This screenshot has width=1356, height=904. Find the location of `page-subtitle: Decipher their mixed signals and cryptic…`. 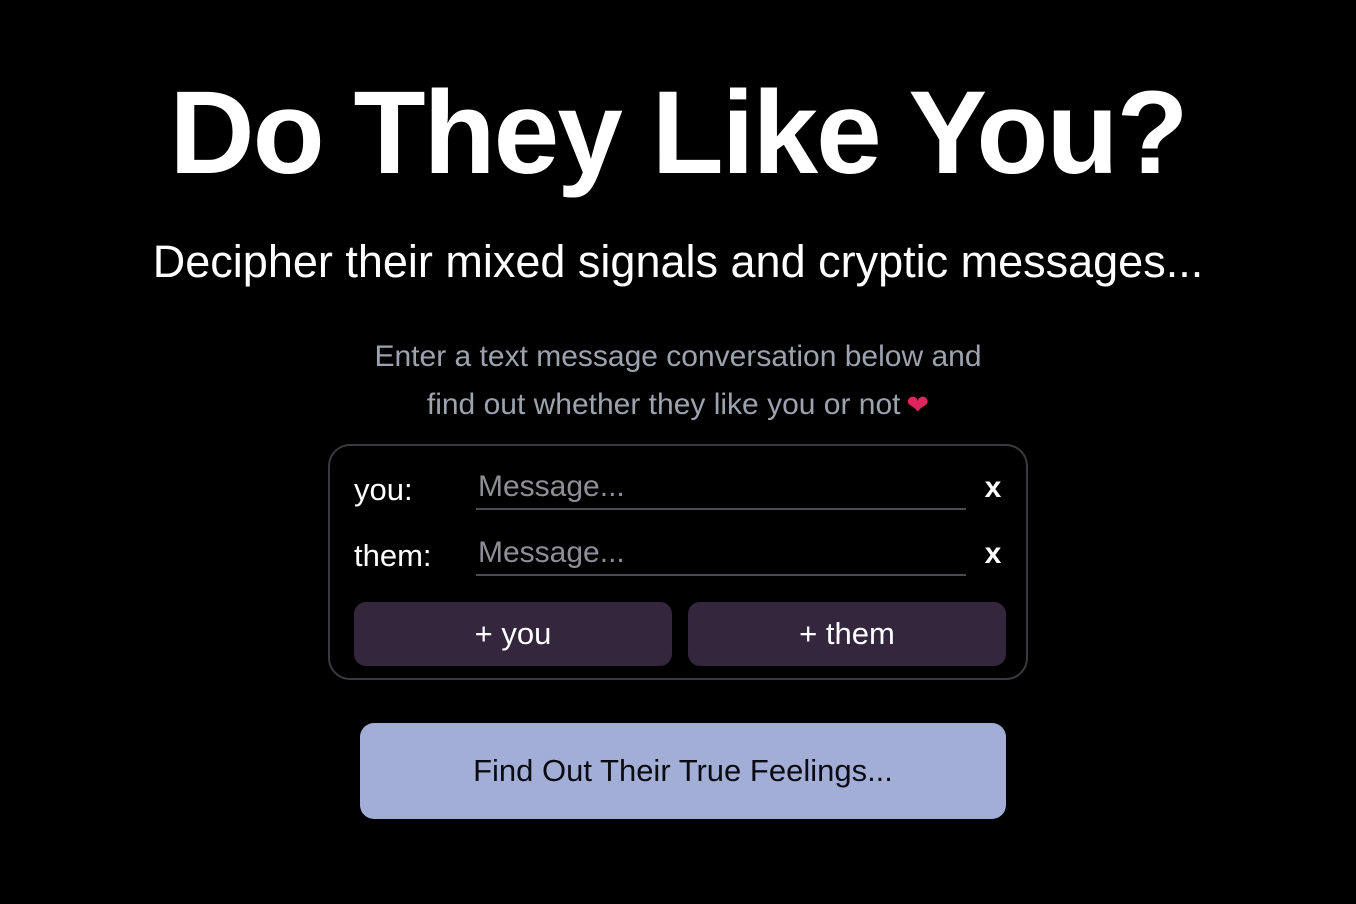

page-subtitle: Decipher their mixed signals and cryptic… is located at coordinates (678, 261).